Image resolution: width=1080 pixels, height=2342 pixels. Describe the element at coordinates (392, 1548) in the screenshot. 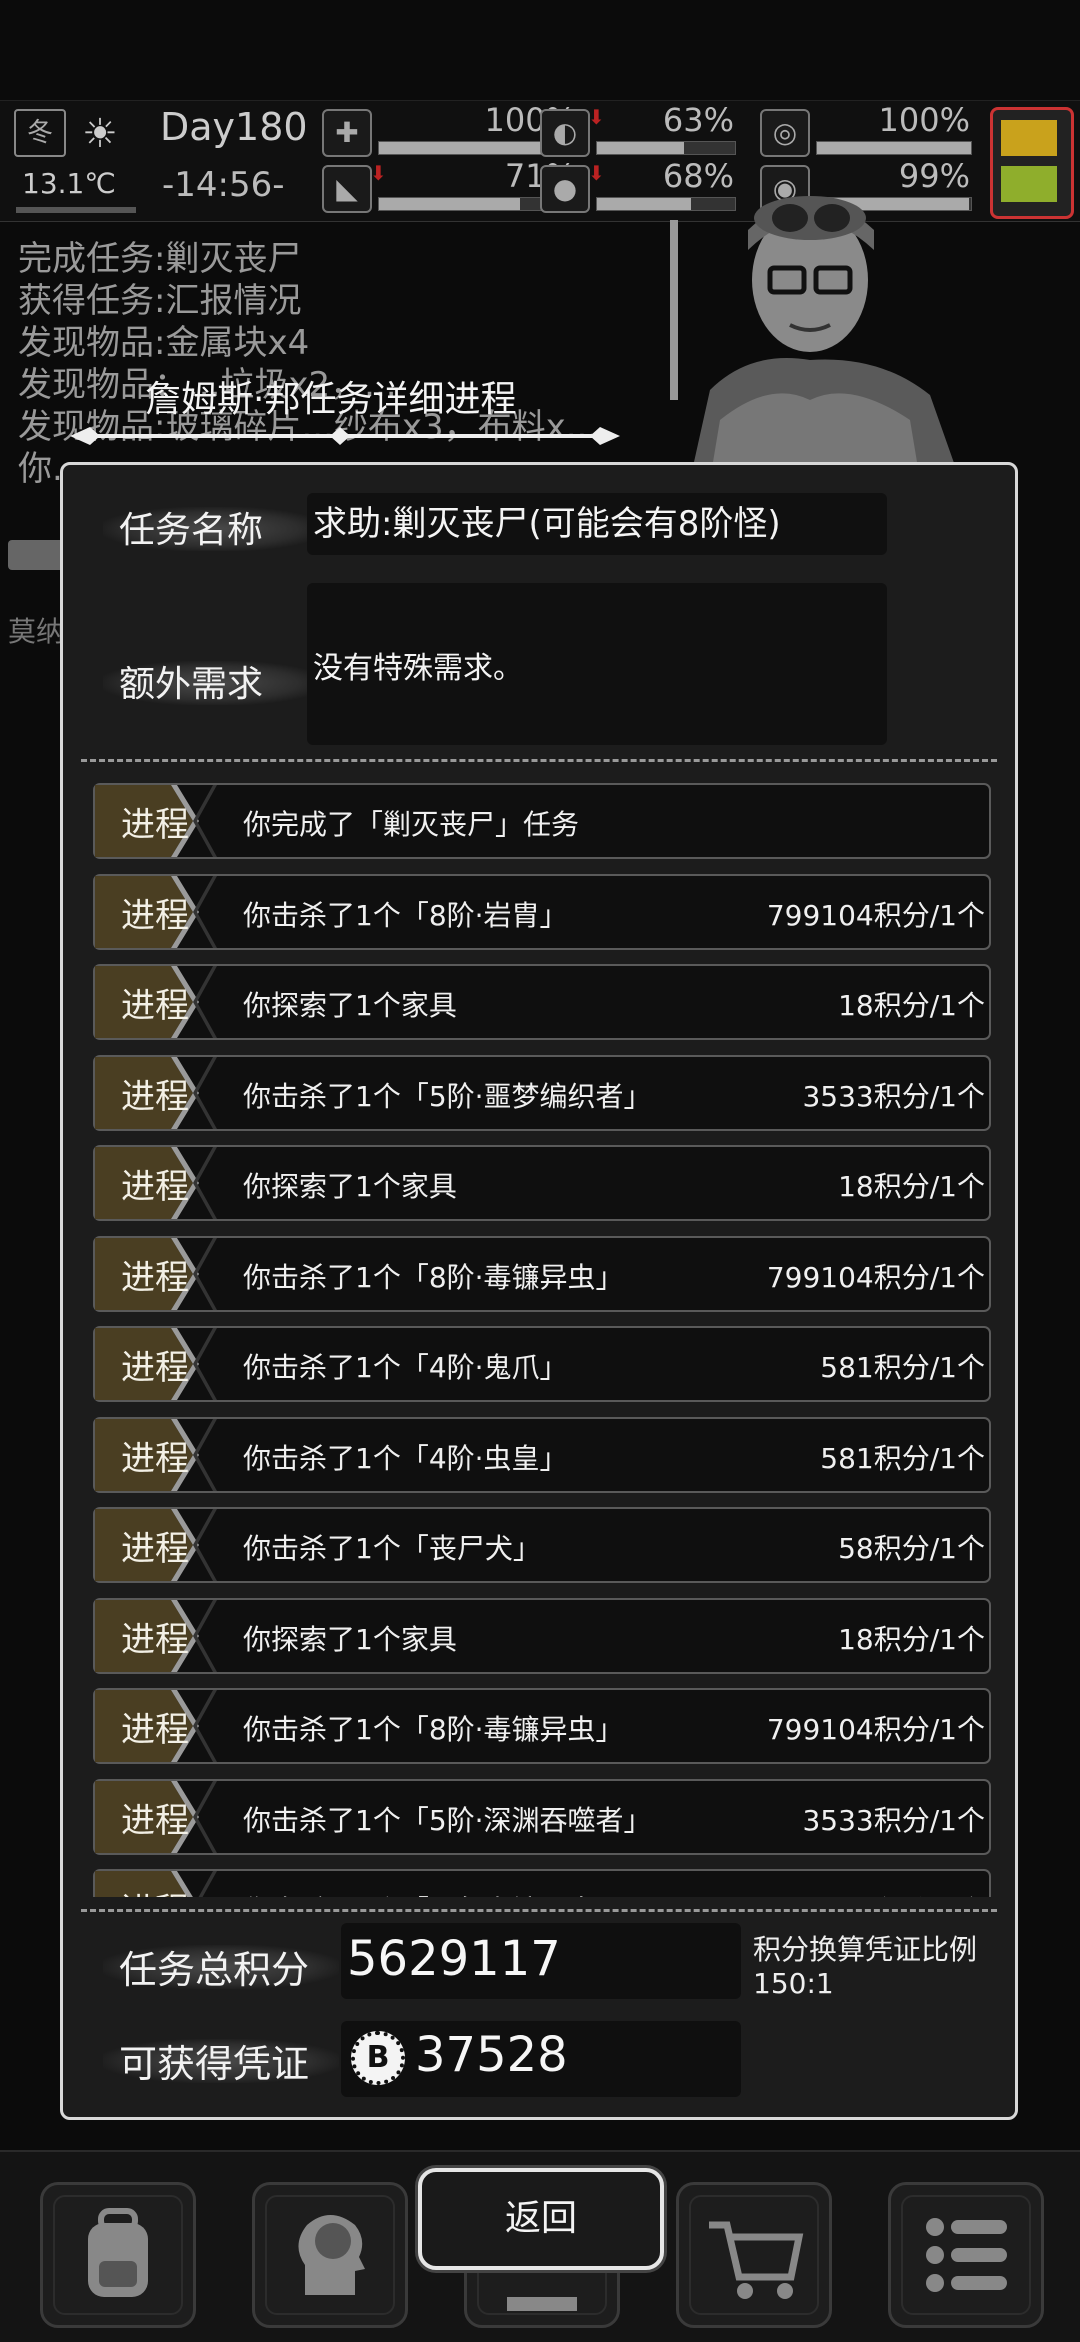

I see `progress-description: 你击杀了1个「丧尸犬」` at that location.